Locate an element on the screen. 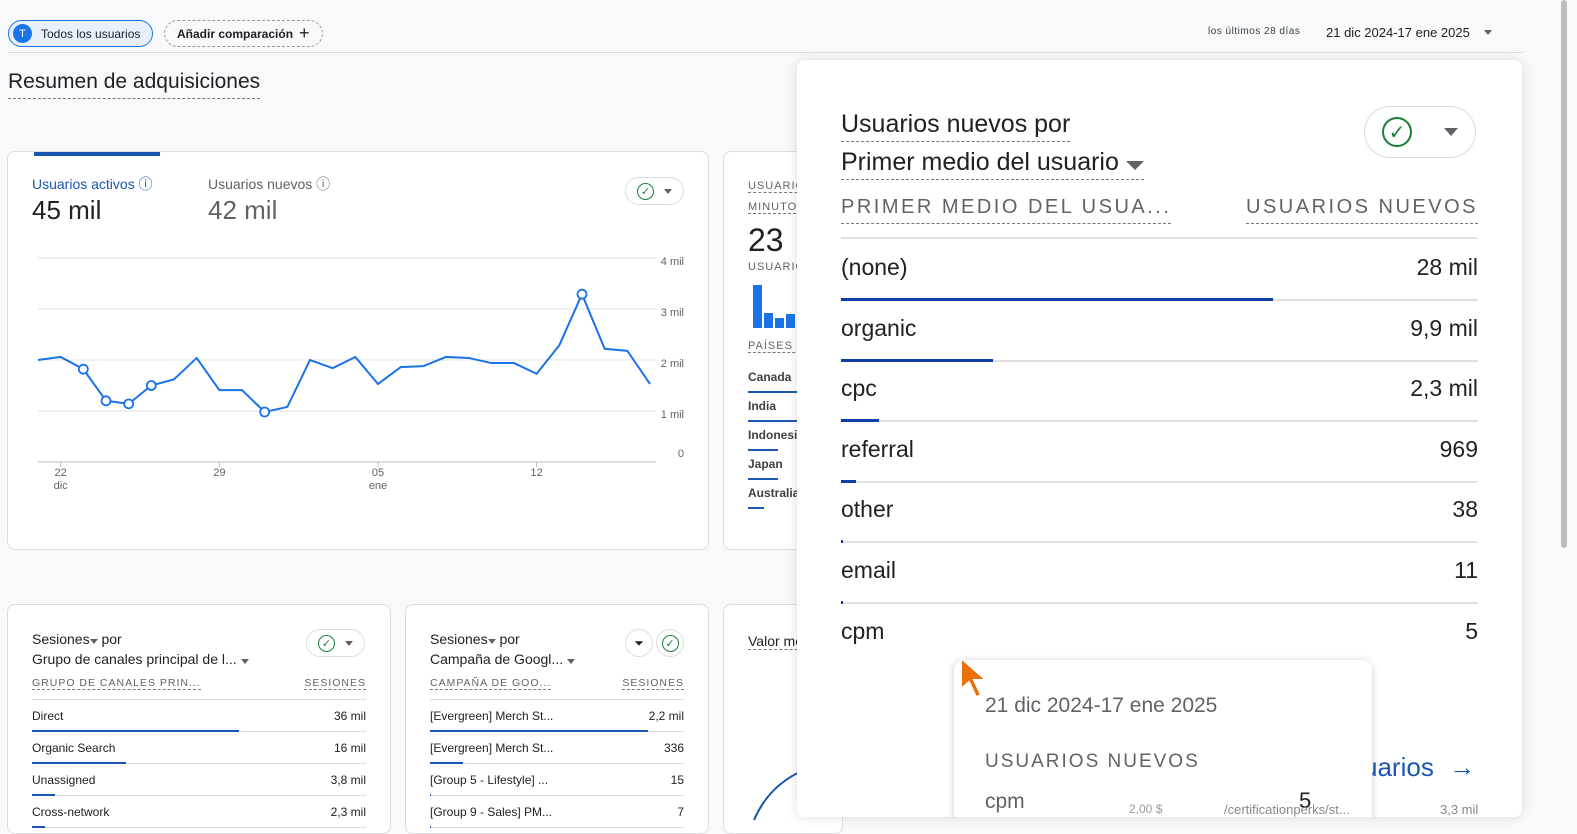 This screenshot has width=1577, height=834. row-name: email is located at coordinates (868, 570).